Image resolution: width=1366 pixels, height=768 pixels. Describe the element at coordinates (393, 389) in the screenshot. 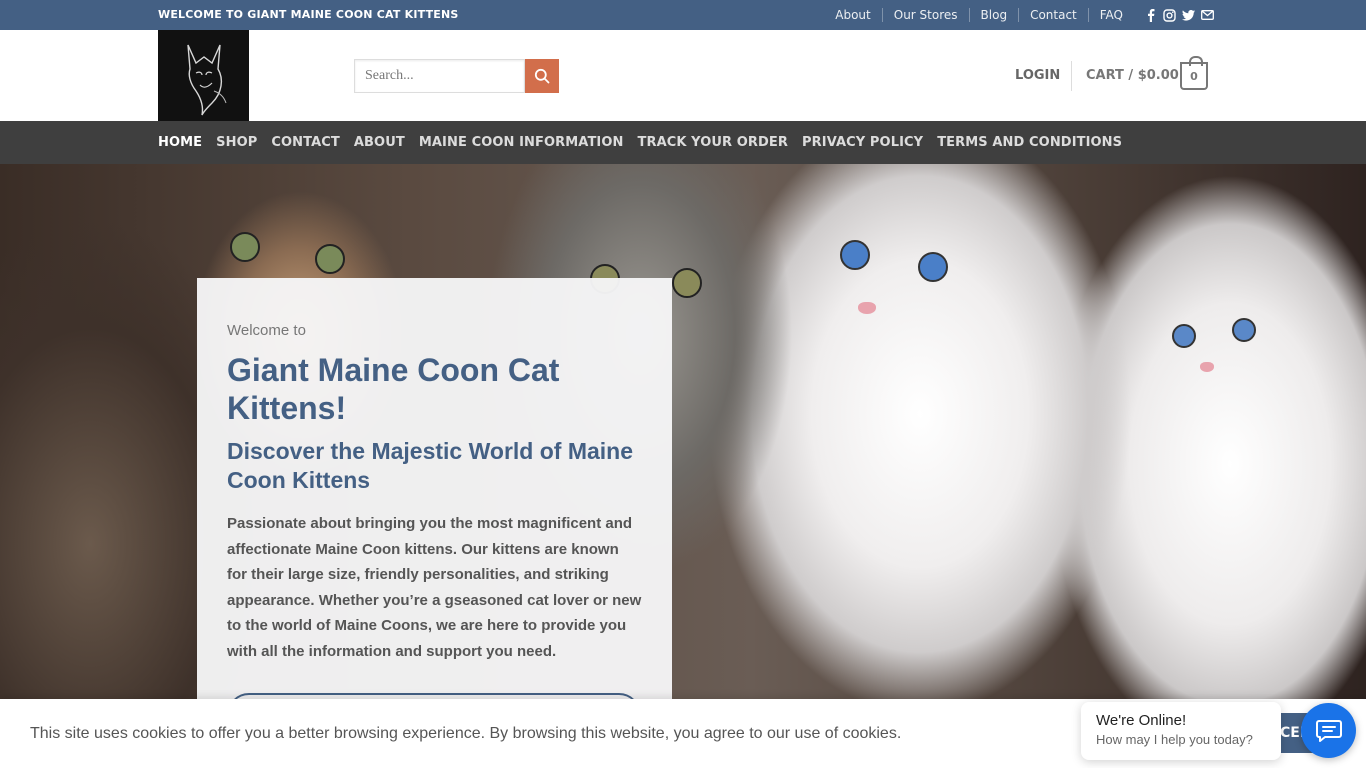

I see `hero-title: Giant Maine Coon Cat Kittens!` at that location.